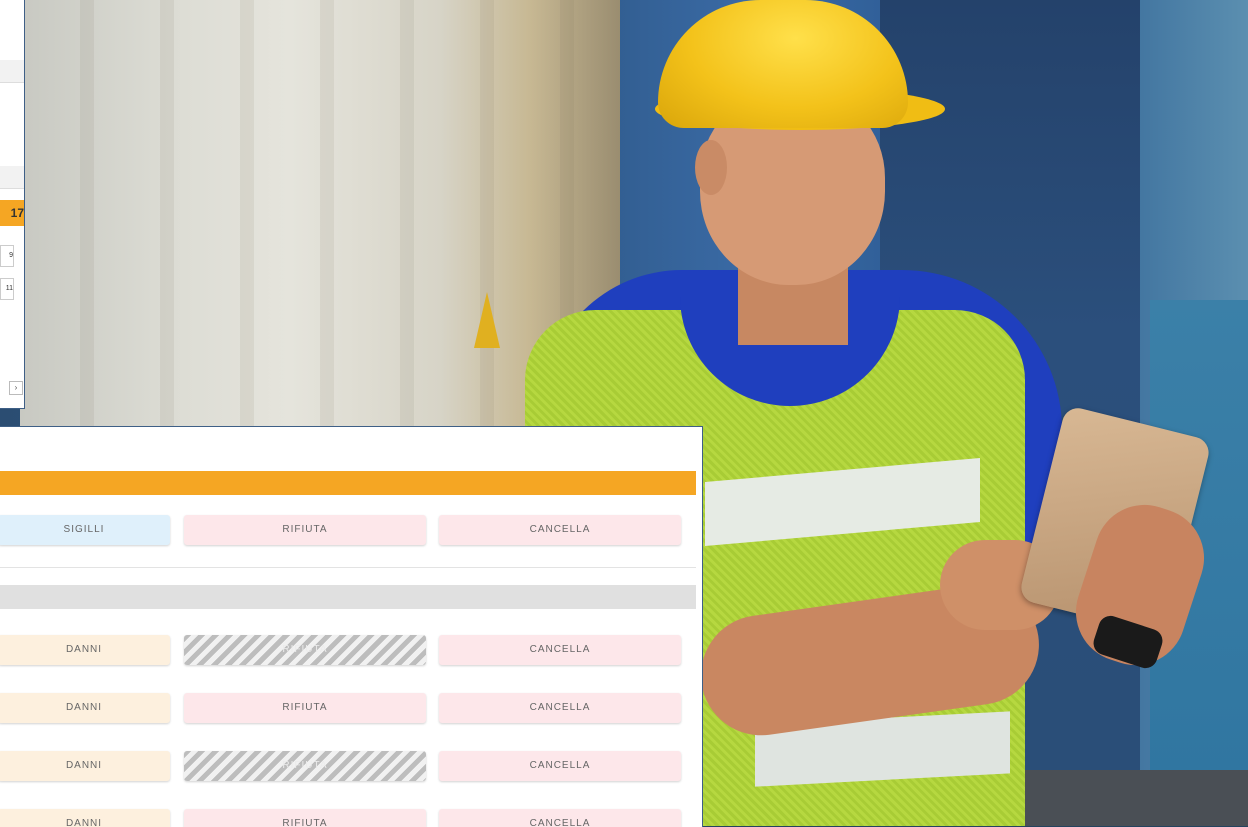 Image resolution: width=1248 pixels, height=827 pixels. I want to click on mini-window: 17 9 11 ›, so click(12, 204).